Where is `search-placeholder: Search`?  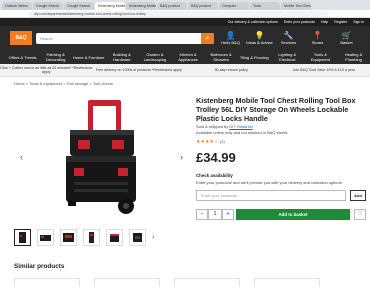
search-placeholder: Search is located at coordinates (46, 38).